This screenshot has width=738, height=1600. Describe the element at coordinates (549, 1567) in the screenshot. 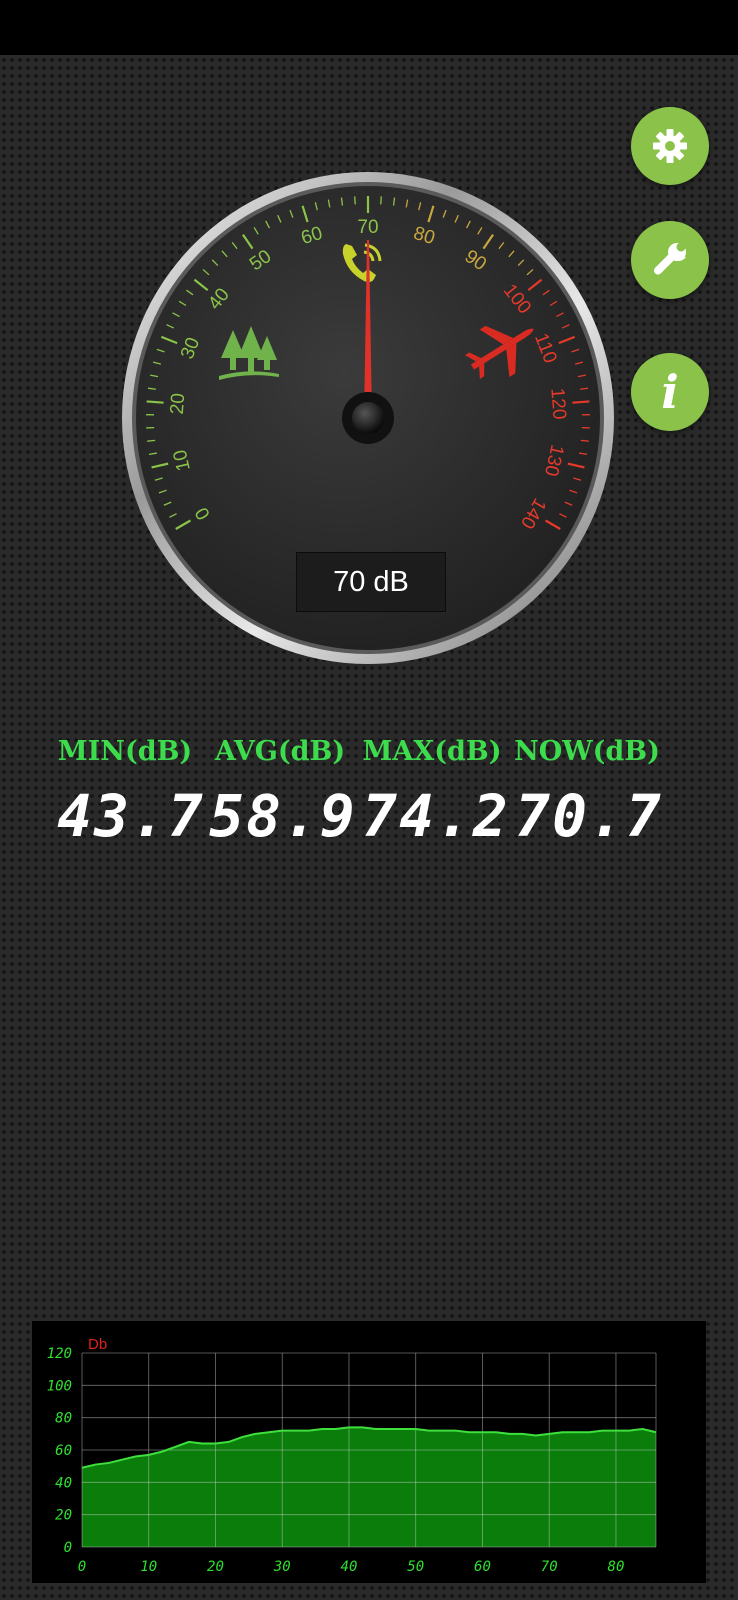

I see `x-tick-label: 70` at that location.